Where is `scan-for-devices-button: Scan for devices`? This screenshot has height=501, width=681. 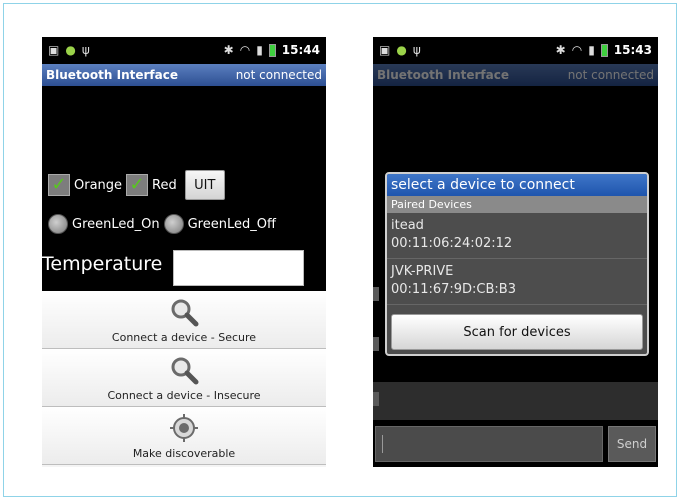 scan-for-devices-button: Scan for devices is located at coordinates (517, 332).